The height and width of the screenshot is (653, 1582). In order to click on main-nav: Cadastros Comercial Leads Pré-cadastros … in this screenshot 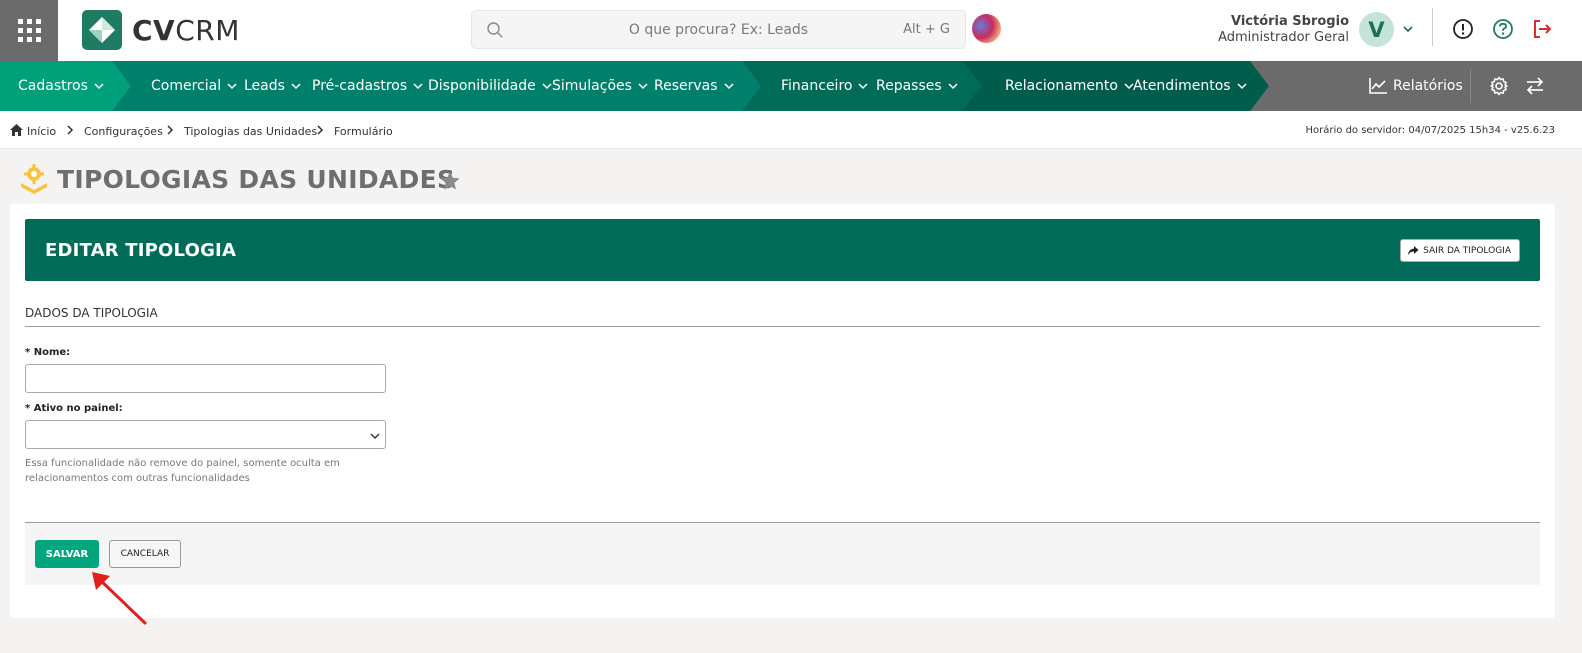, I will do `click(791, 86)`.